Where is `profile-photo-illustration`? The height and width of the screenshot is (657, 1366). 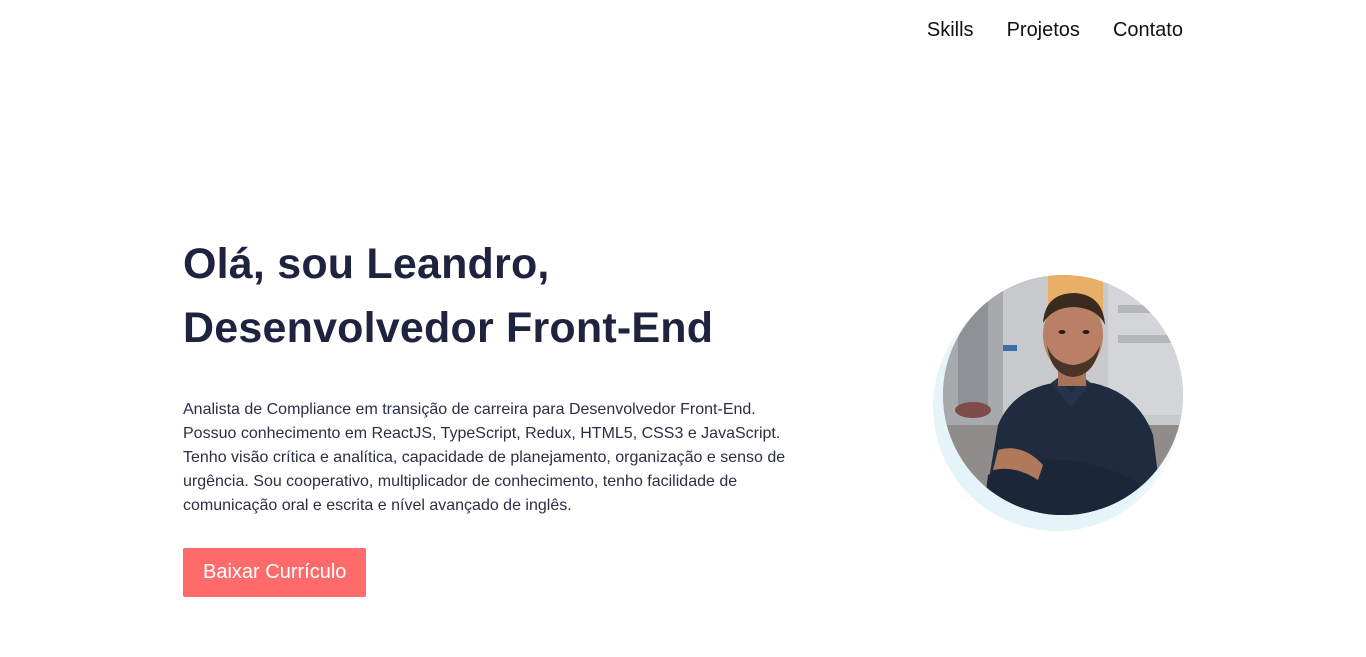 profile-photo-illustration is located at coordinates (1063, 395).